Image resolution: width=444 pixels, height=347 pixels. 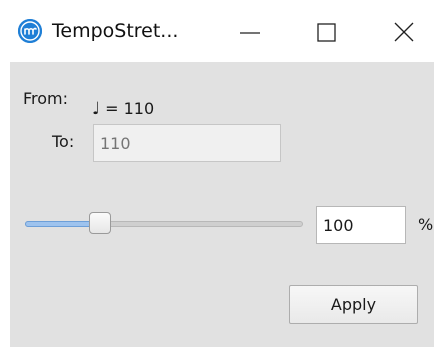 What do you see at coordinates (187, 143) in the screenshot?
I see `to-tempo-input` at bounding box center [187, 143].